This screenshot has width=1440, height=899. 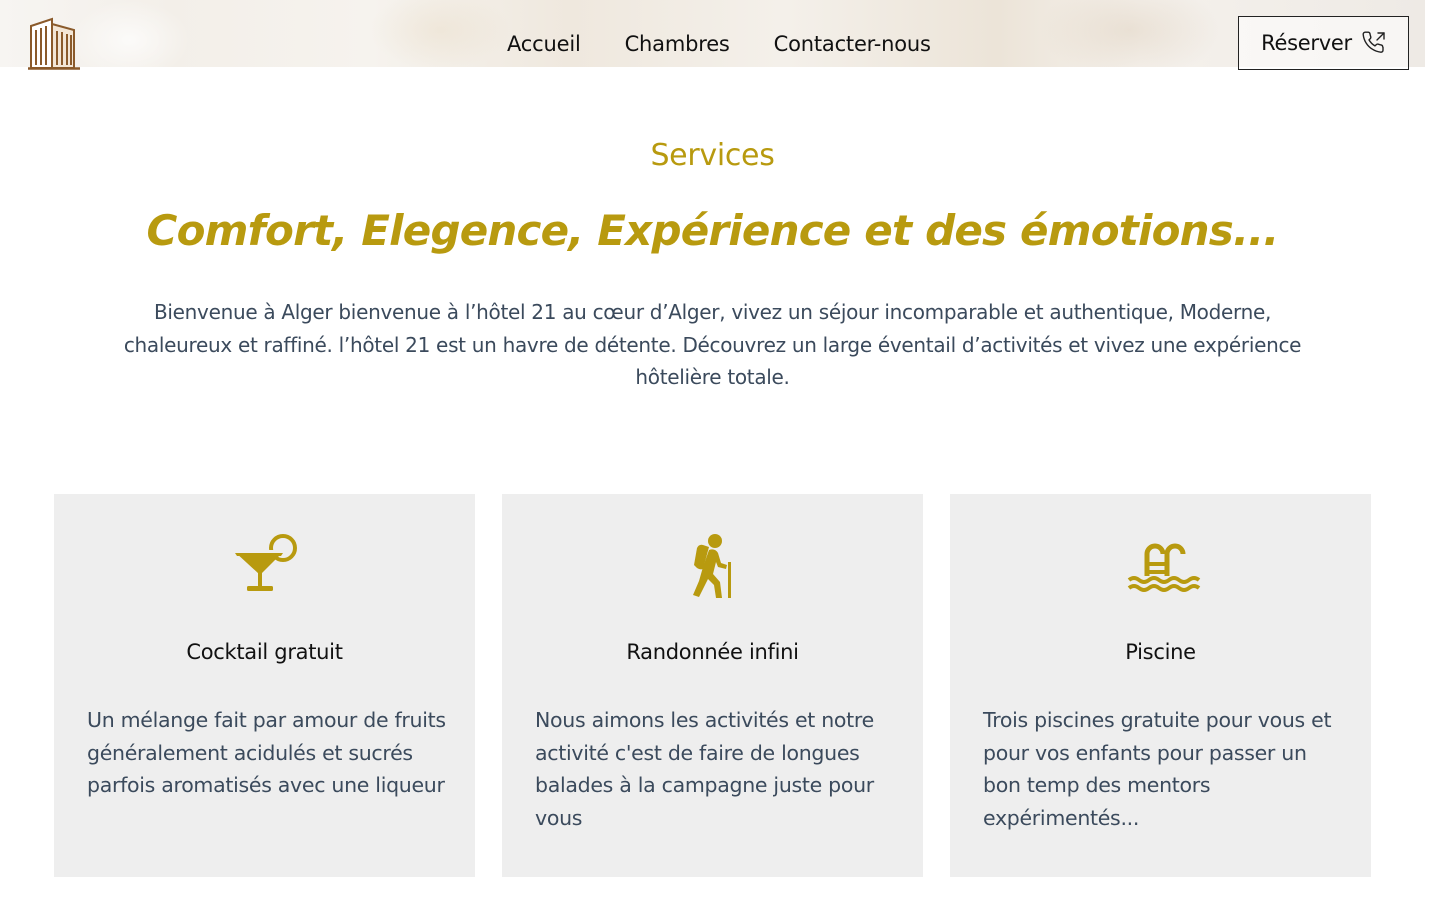 I want to click on section-eyebrow: Services, so click(x=712, y=155).